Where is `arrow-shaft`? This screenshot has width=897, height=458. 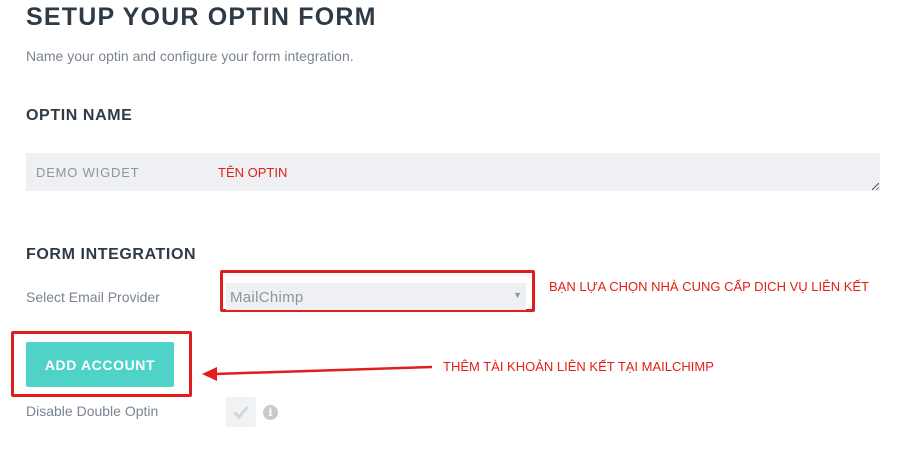 arrow-shaft is located at coordinates (323, 370).